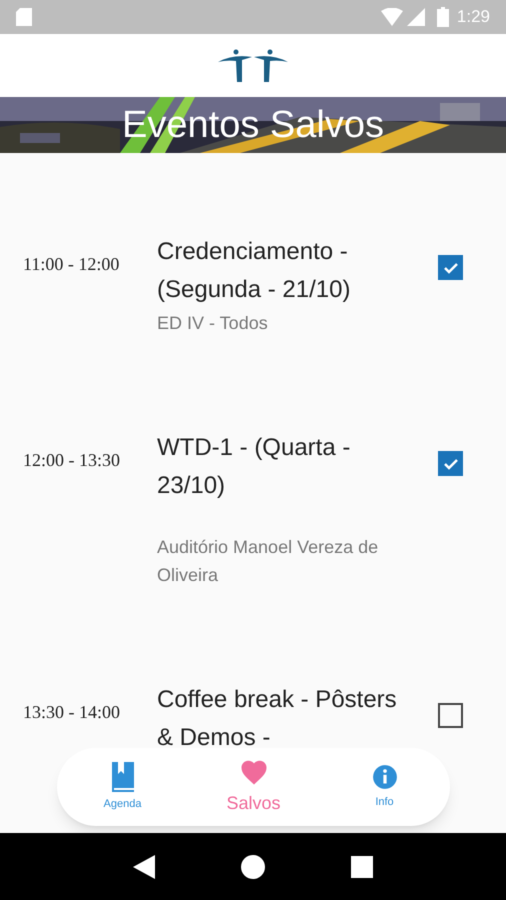 This screenshot has height=900, width=506. I want to click on event-location: ED IV - Todos, so click(213, 323).